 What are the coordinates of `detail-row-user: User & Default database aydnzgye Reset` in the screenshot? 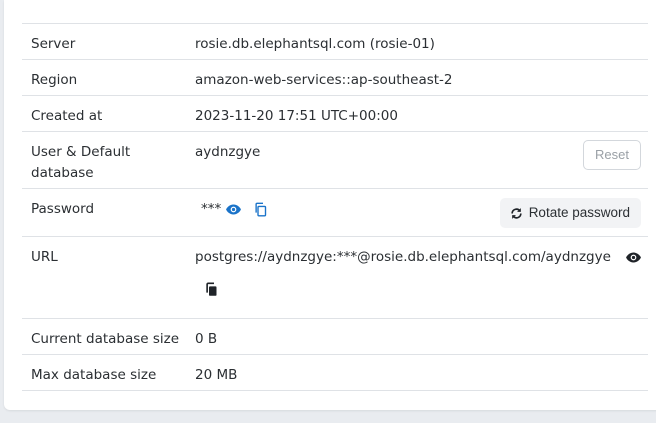 It's located at (335, 160).